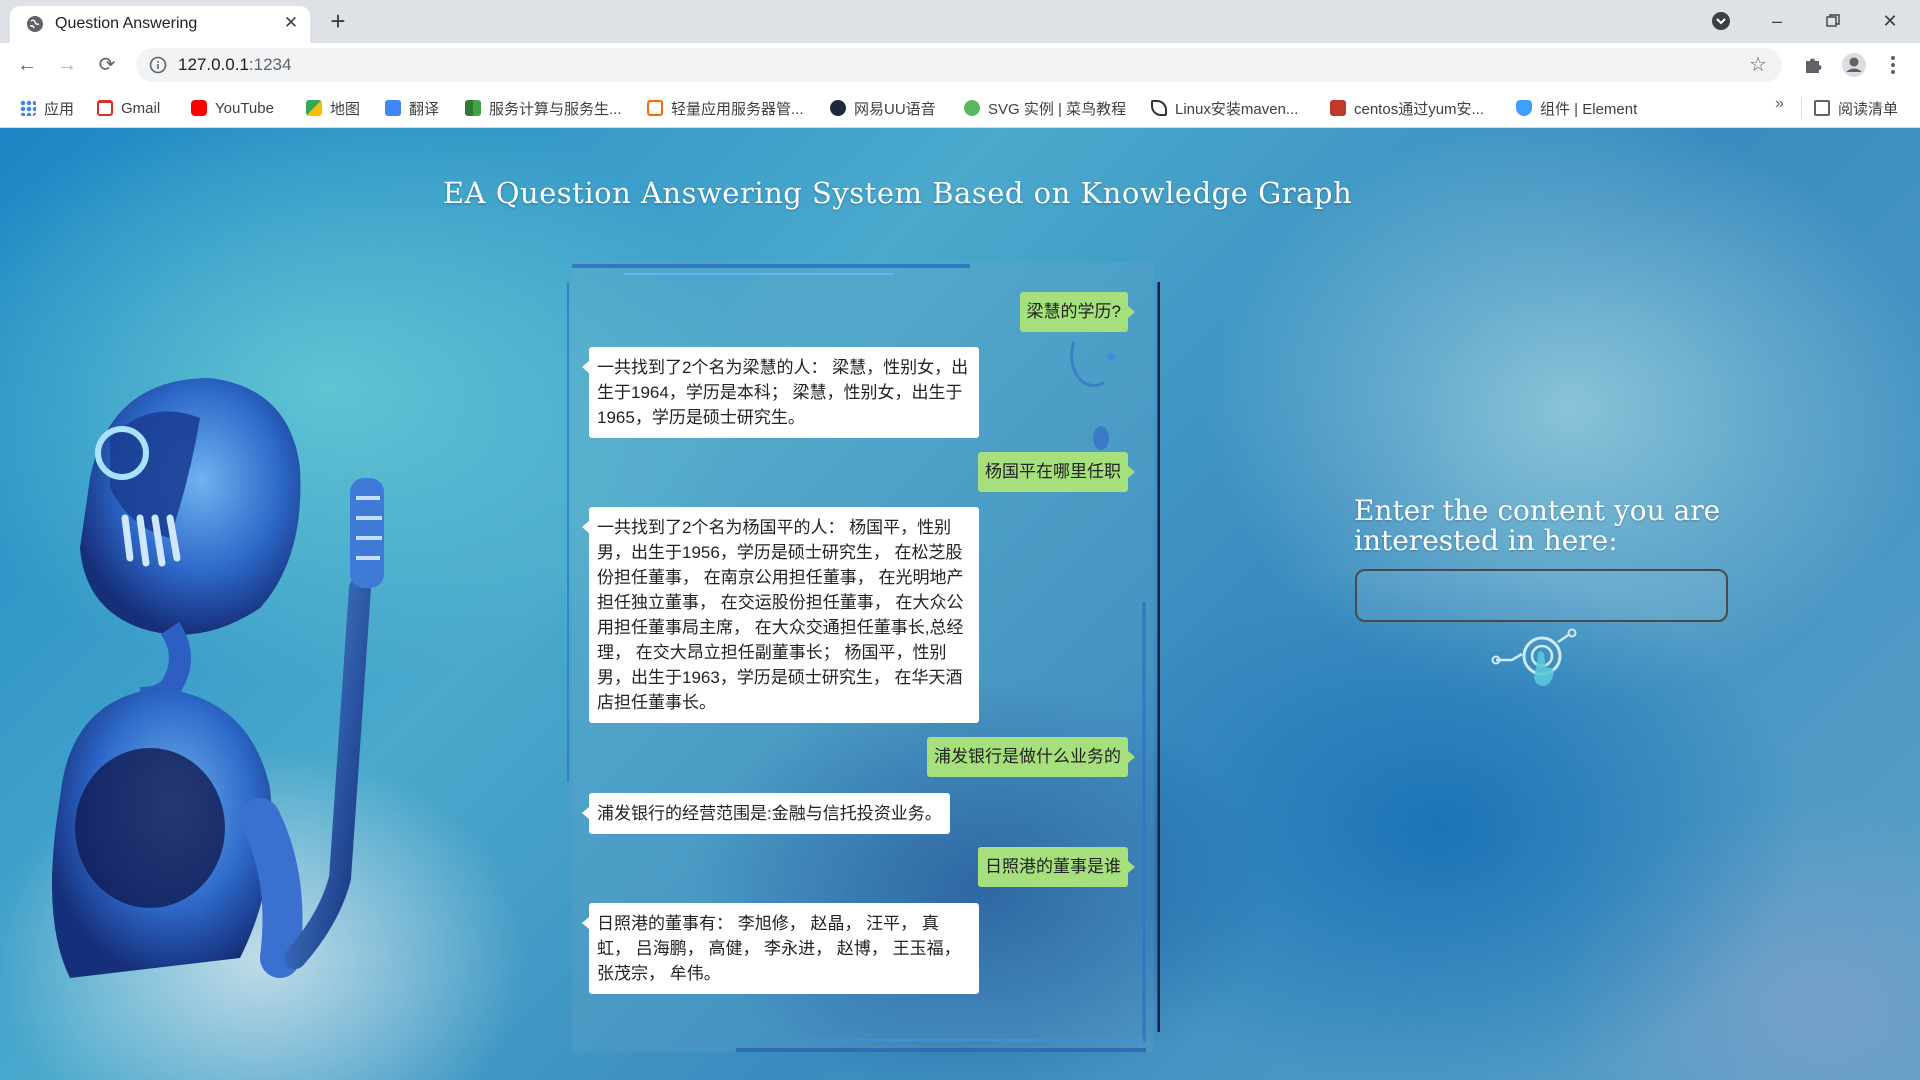 This screenshot has height=1080, width=1920. Describe the element at coordinates (291, 23) in the screenshot. I see `tab-close-icon: ✕` at that location.